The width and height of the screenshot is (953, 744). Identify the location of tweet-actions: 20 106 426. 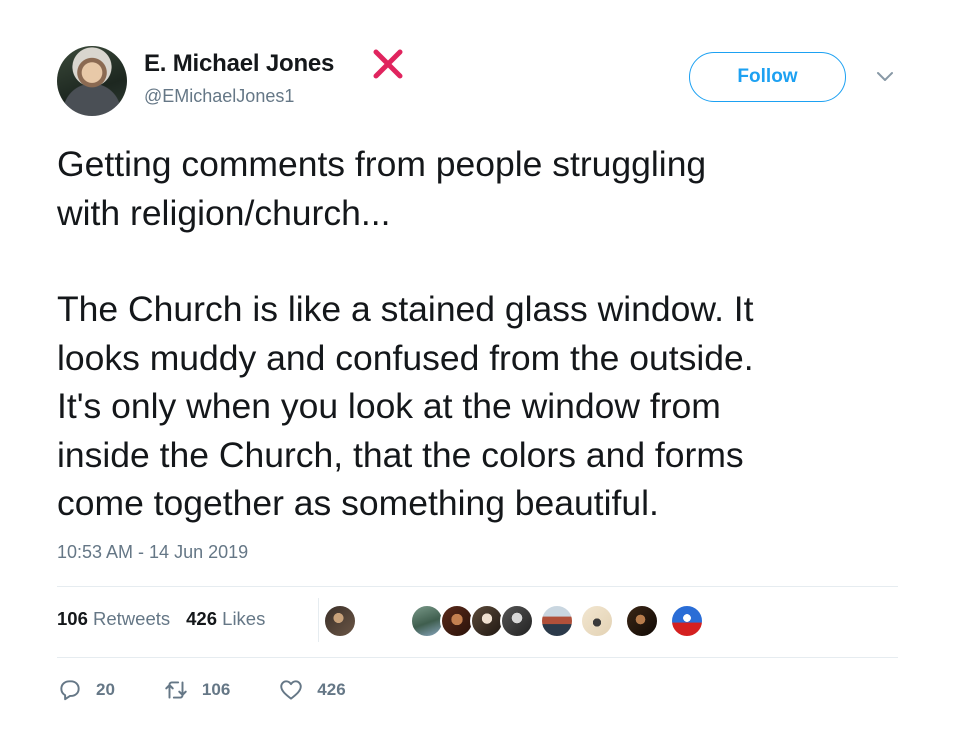
(225, 690).